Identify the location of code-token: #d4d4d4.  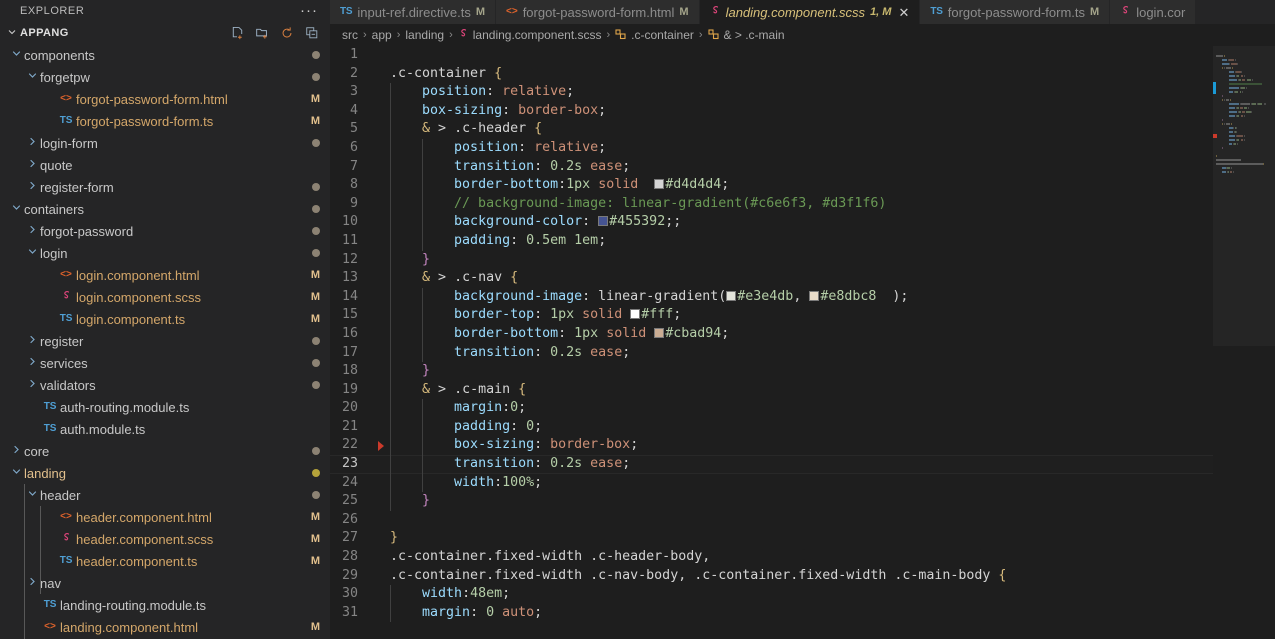
(693, 185).